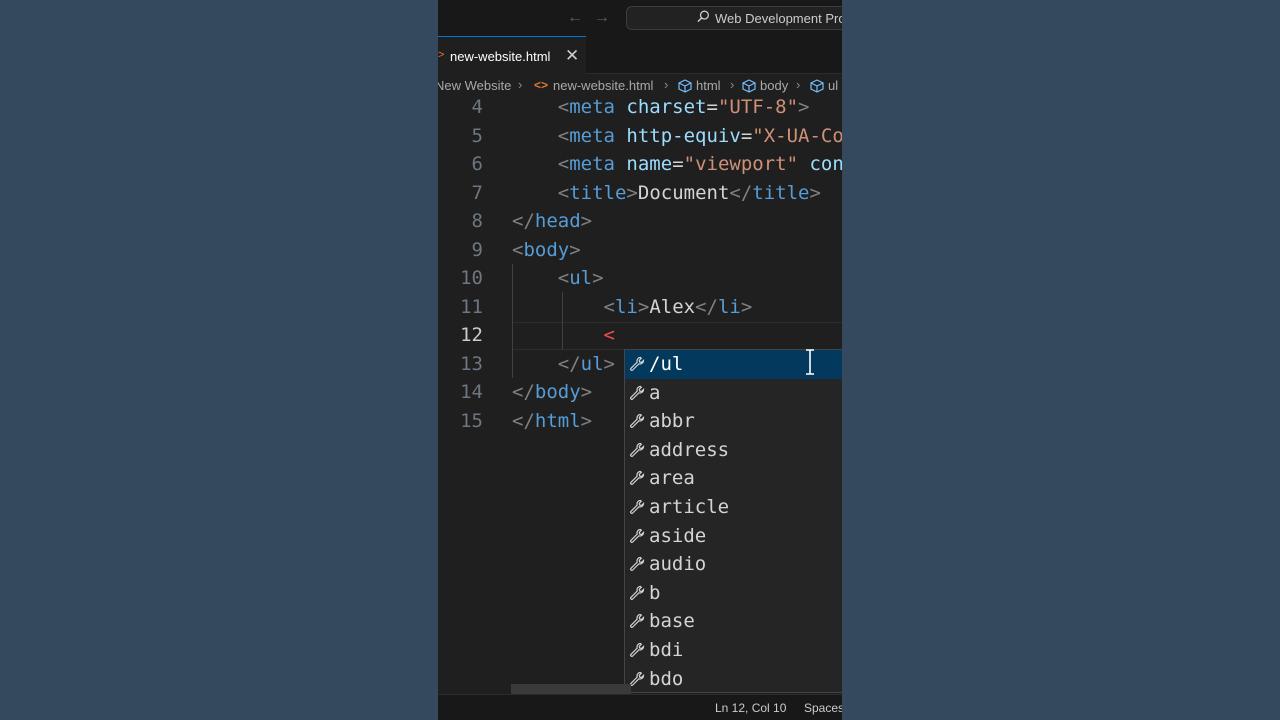 The height and width of the screenshot is (720, 1280). I want to click on suggestion-item: abbr, so click(733, 421).